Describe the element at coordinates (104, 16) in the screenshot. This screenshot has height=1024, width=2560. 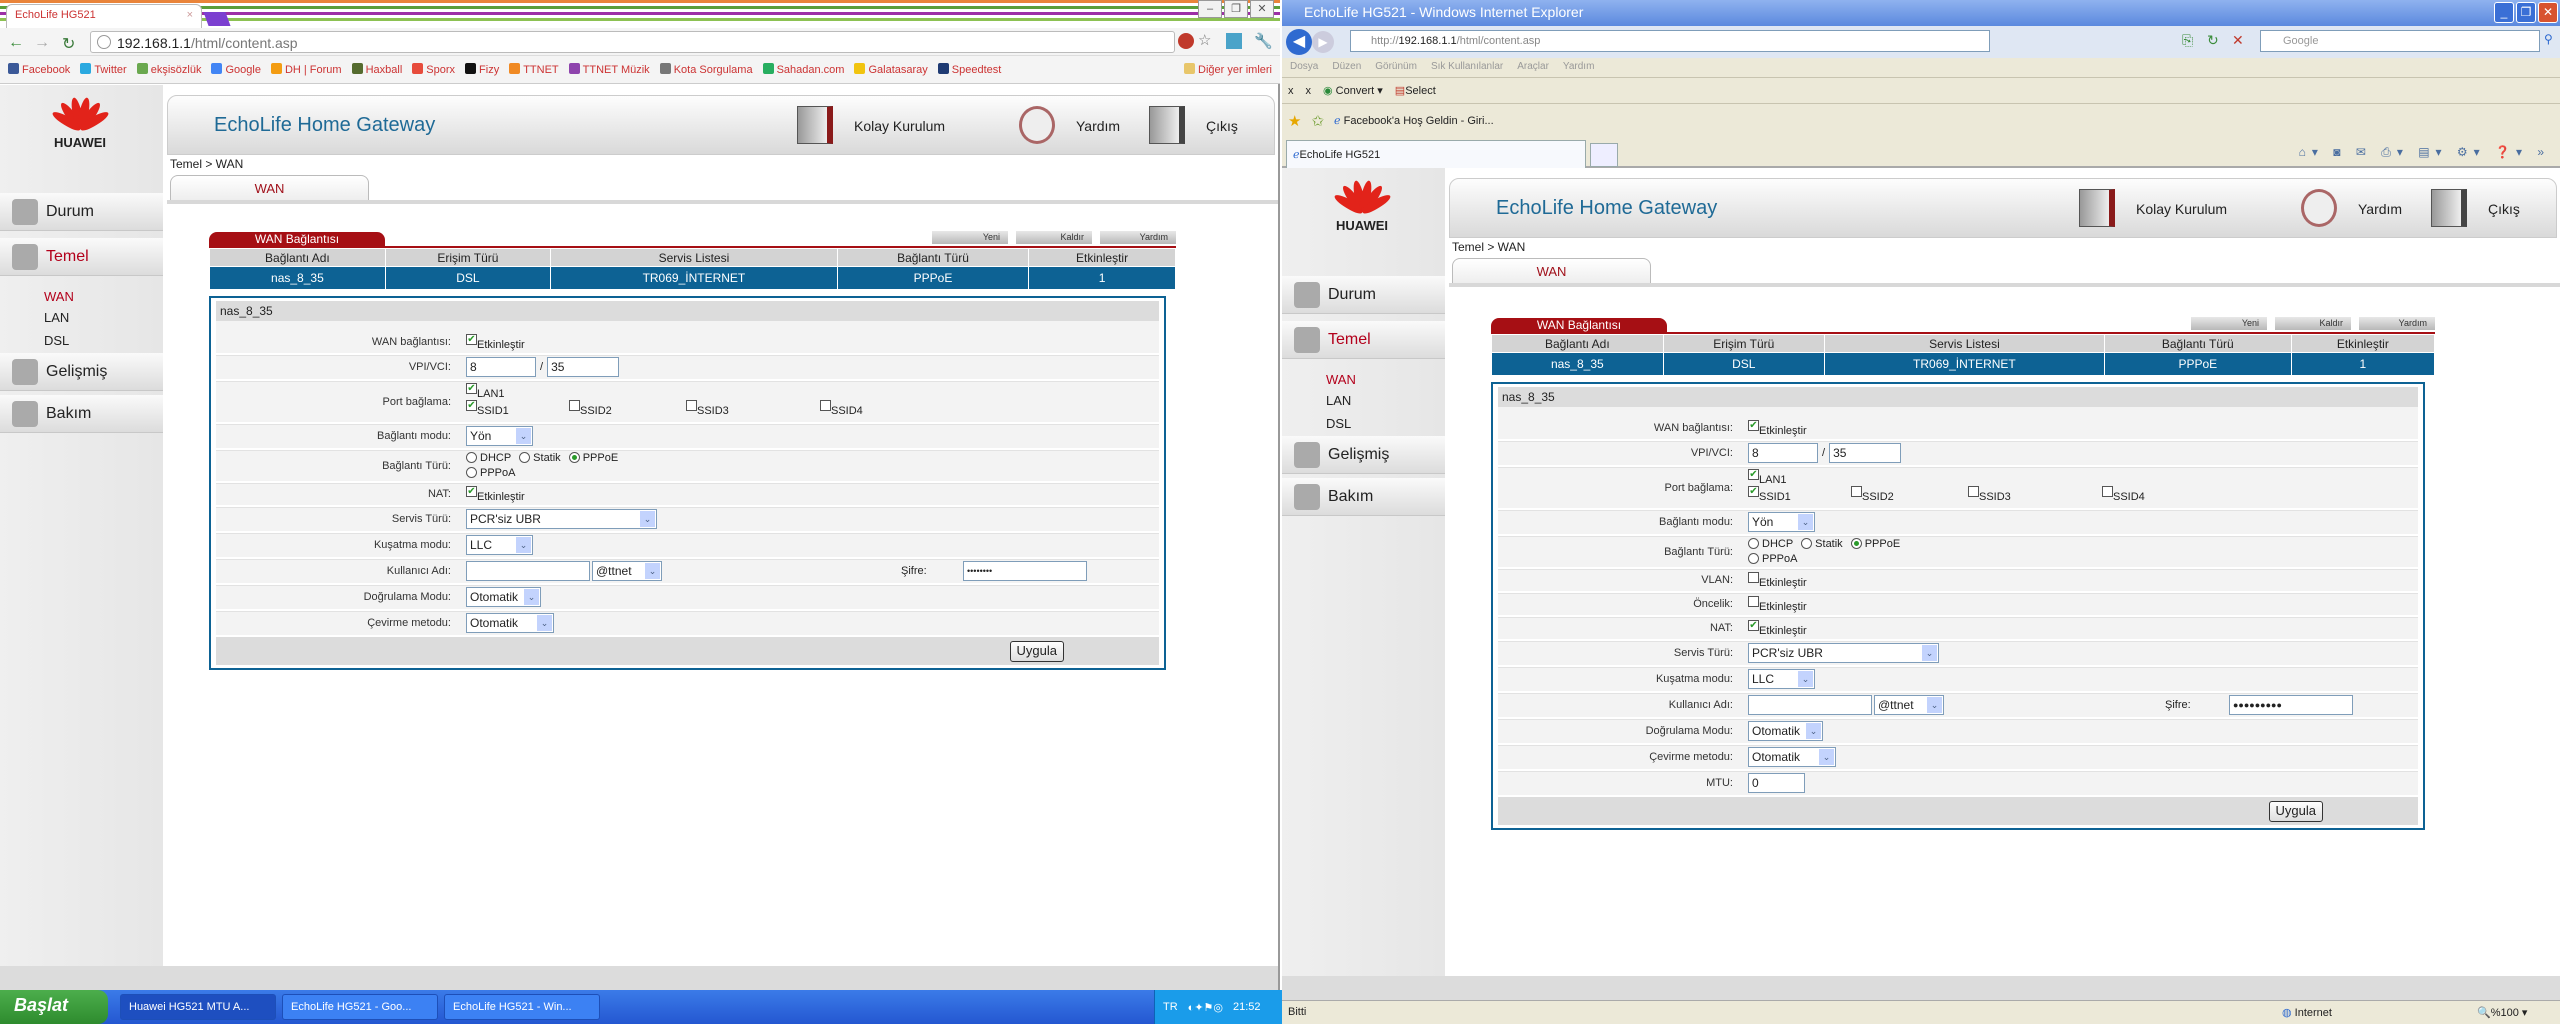
I see `chrome-tab: EchoLife HG521 ×` at that location.